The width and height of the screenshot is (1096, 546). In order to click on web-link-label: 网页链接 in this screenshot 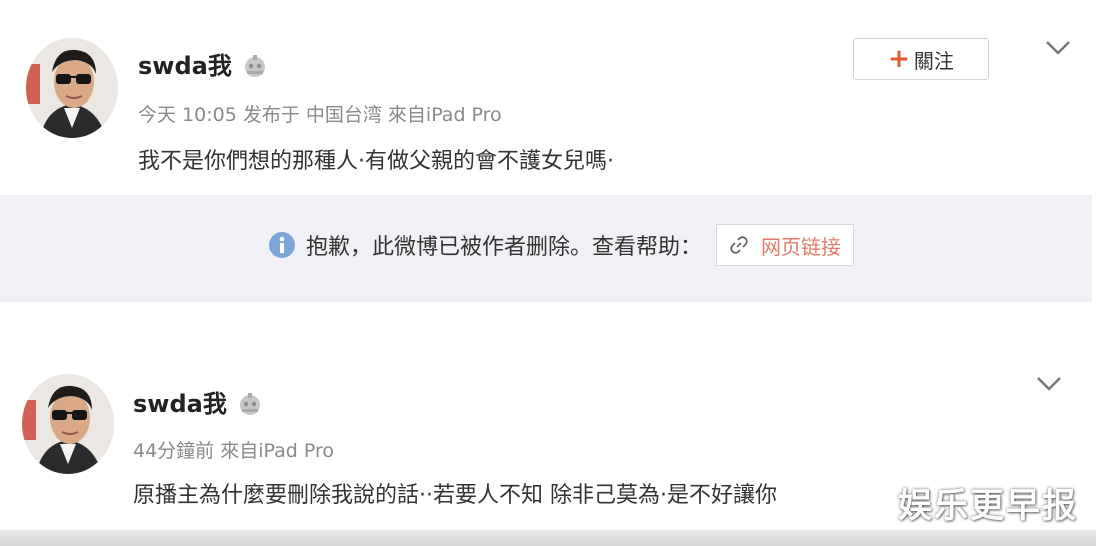, I will do `click(801, 246)`.